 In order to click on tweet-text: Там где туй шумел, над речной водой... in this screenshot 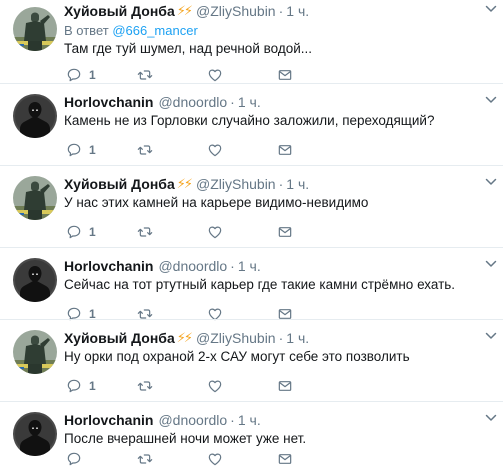, I will do `click(188, 48)`.